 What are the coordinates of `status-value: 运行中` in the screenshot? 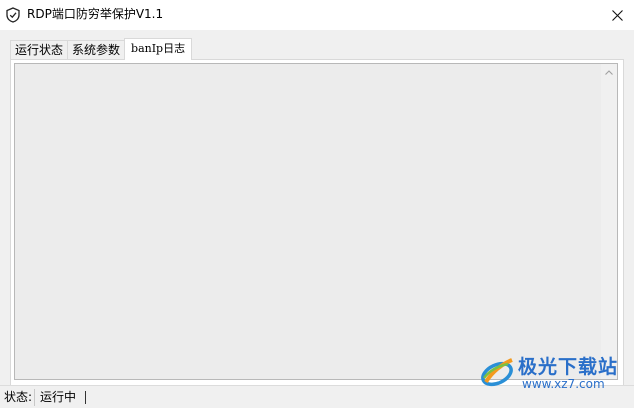 It's located at (58, 397).